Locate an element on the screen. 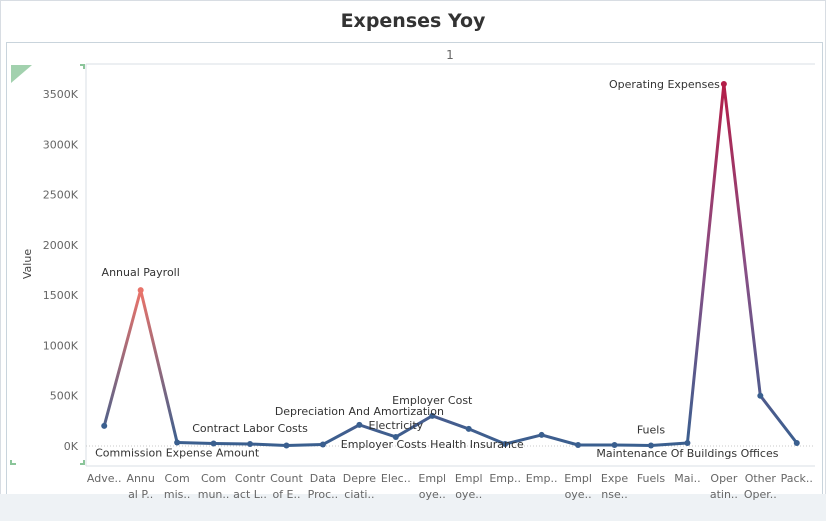 The width and height of the screenshot is (826, 521). x-tick-label-line2: al P.. is located at coordinates (140, 494).